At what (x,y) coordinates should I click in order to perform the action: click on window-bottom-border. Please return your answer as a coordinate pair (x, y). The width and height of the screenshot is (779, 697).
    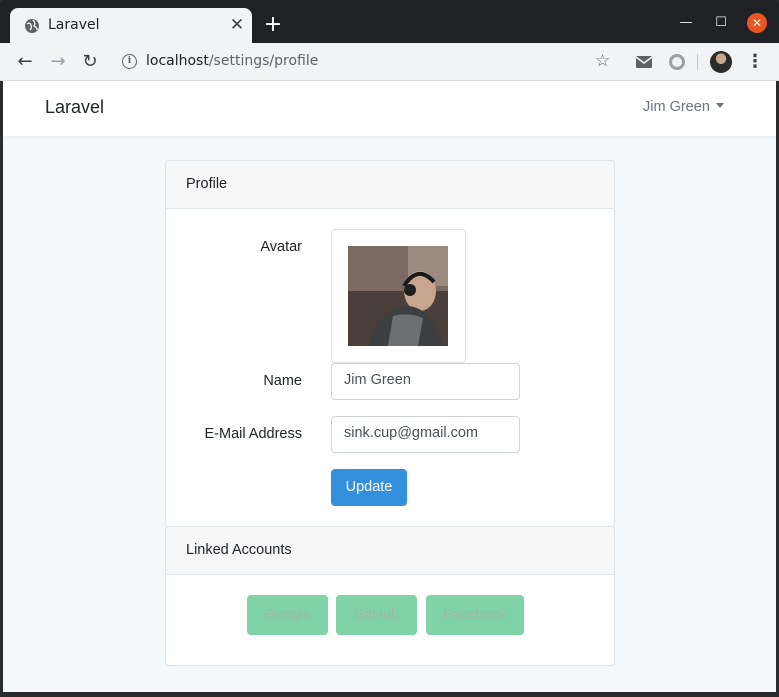
    Looking at the image, I should click on (389, 694).